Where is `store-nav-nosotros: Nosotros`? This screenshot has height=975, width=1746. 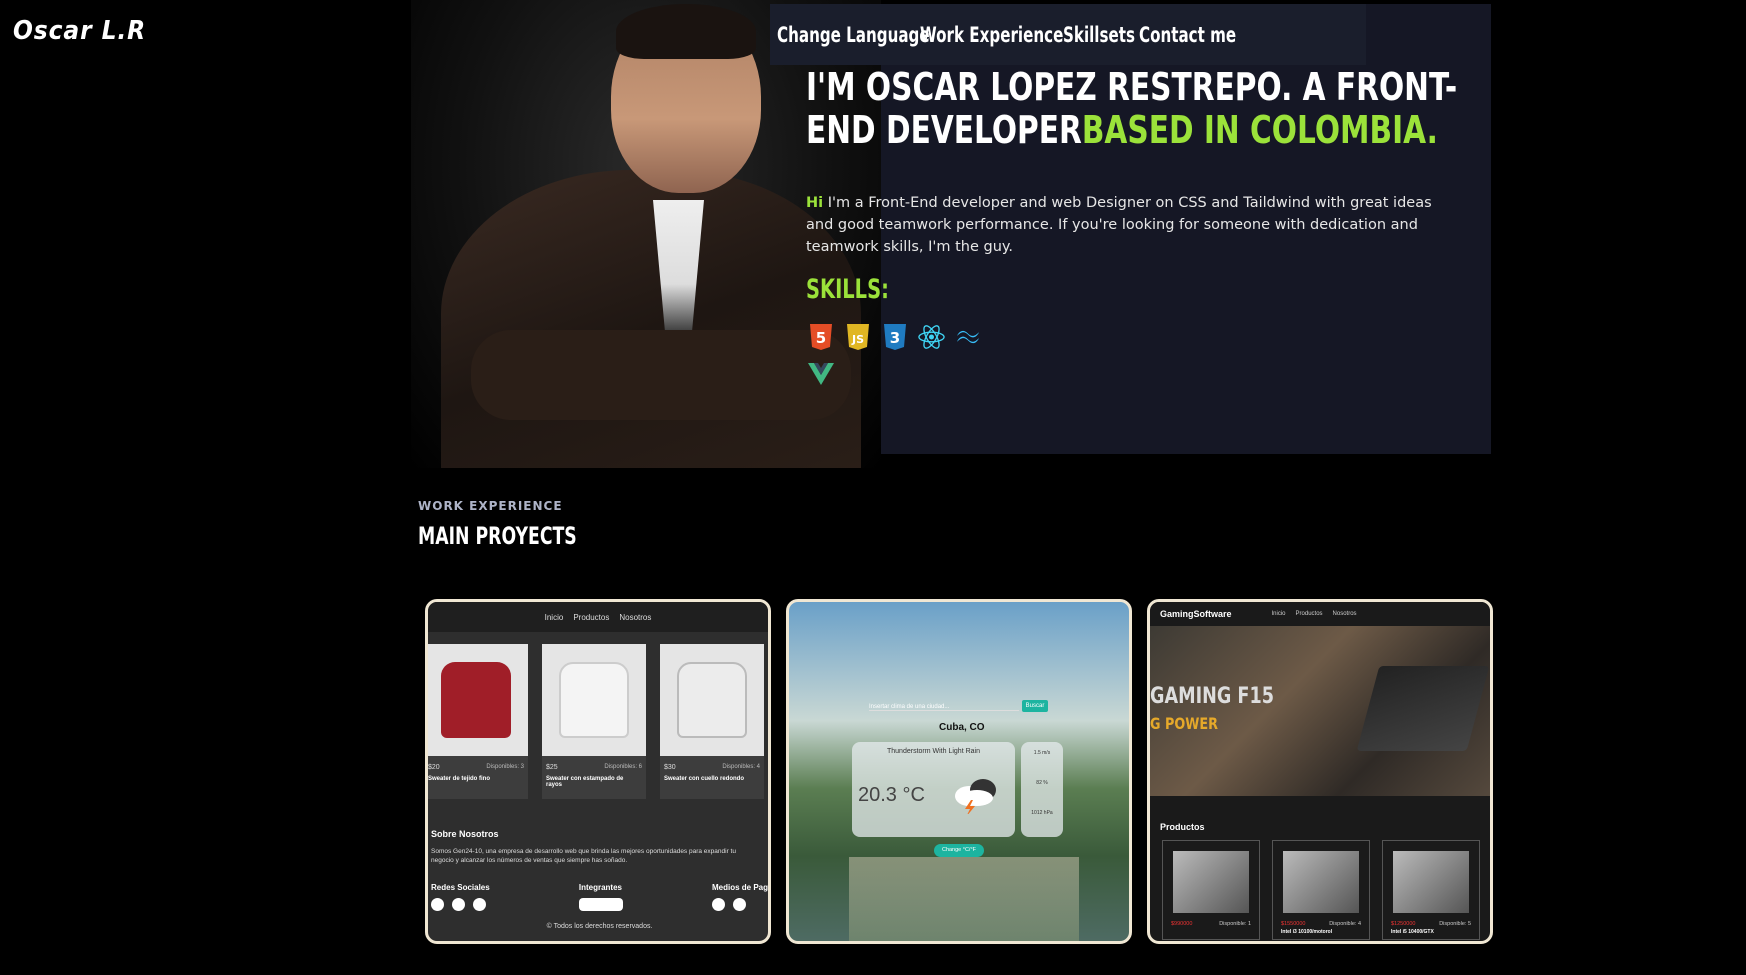 store-nav-nosotros: Nosotros is located at coordinates (635, 617).